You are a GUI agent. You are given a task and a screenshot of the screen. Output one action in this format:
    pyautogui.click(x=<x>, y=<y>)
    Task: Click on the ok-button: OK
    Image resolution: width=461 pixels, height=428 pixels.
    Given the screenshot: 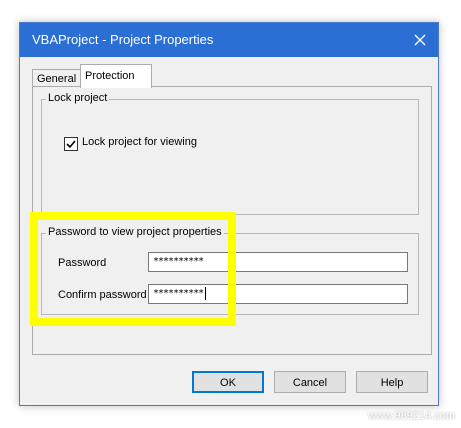 What is the action you would take?
    pyautogui.click(x=228, y=382)
    